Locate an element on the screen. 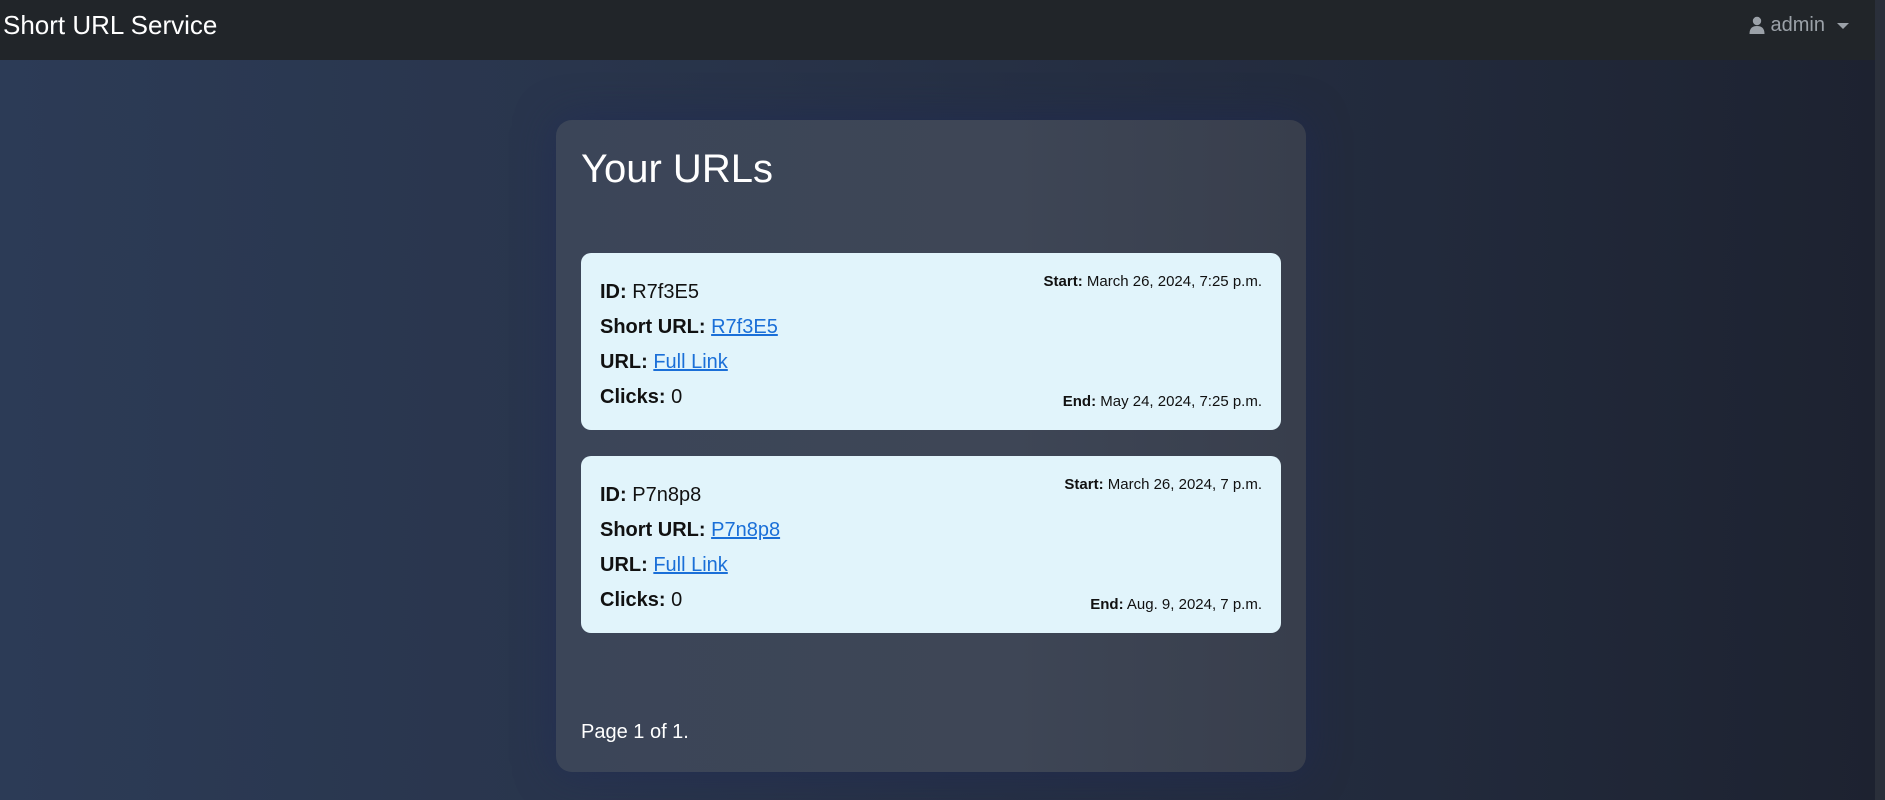 The image size is (1885, 800). start-value: March 26, 2024, 7:25 p.m. is located at coordinates (1174, 281).